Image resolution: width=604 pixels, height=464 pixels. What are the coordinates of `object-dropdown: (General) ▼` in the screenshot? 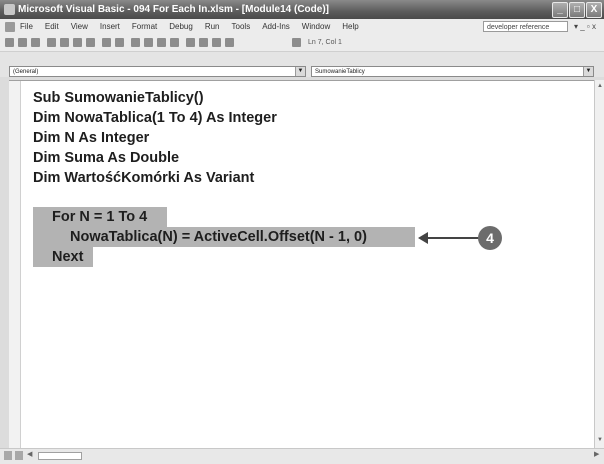 It's located at (157, 71).